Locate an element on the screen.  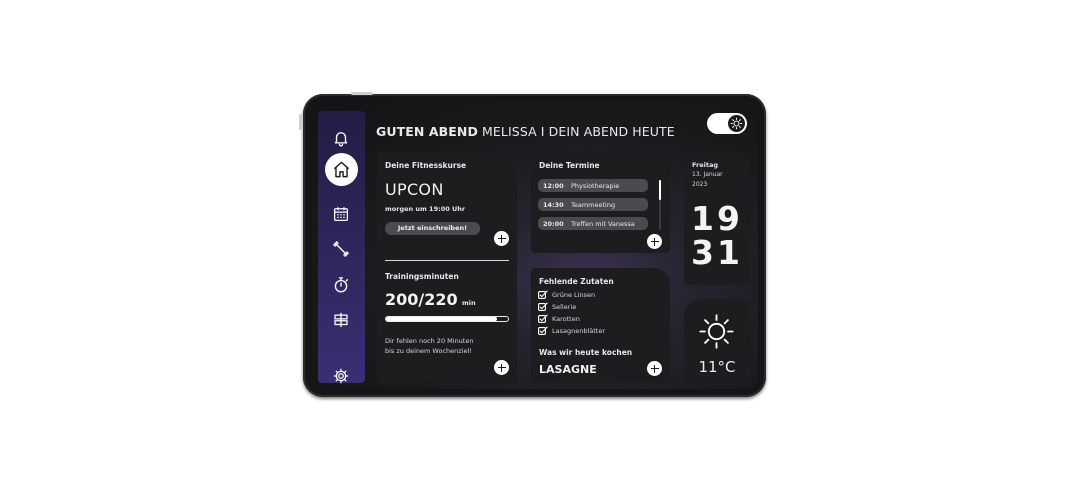
fitness-card-title: Deine Fitnesskurse is located at coordinates (426, 165).